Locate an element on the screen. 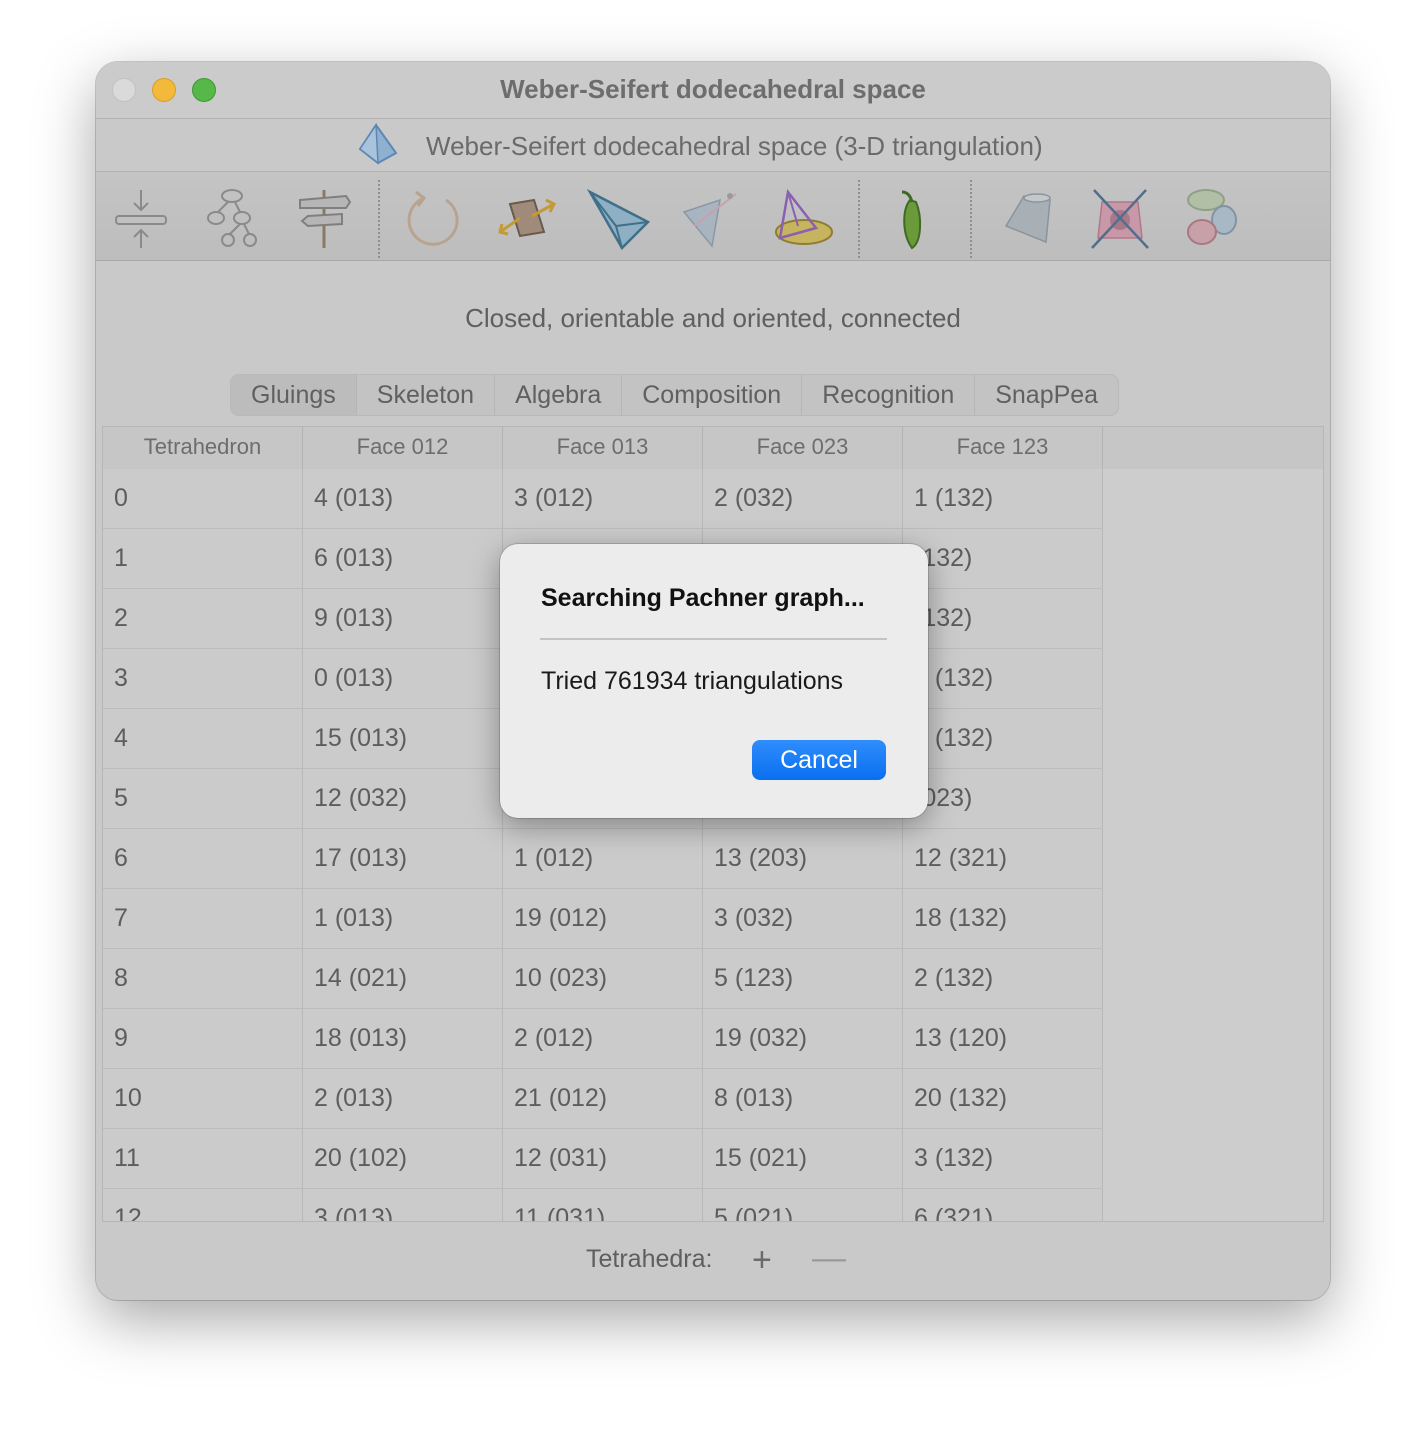 Image resolution: width=1426 pixels, height=1434 pixels. truncate-icon is located at coordinates (1028, 218).